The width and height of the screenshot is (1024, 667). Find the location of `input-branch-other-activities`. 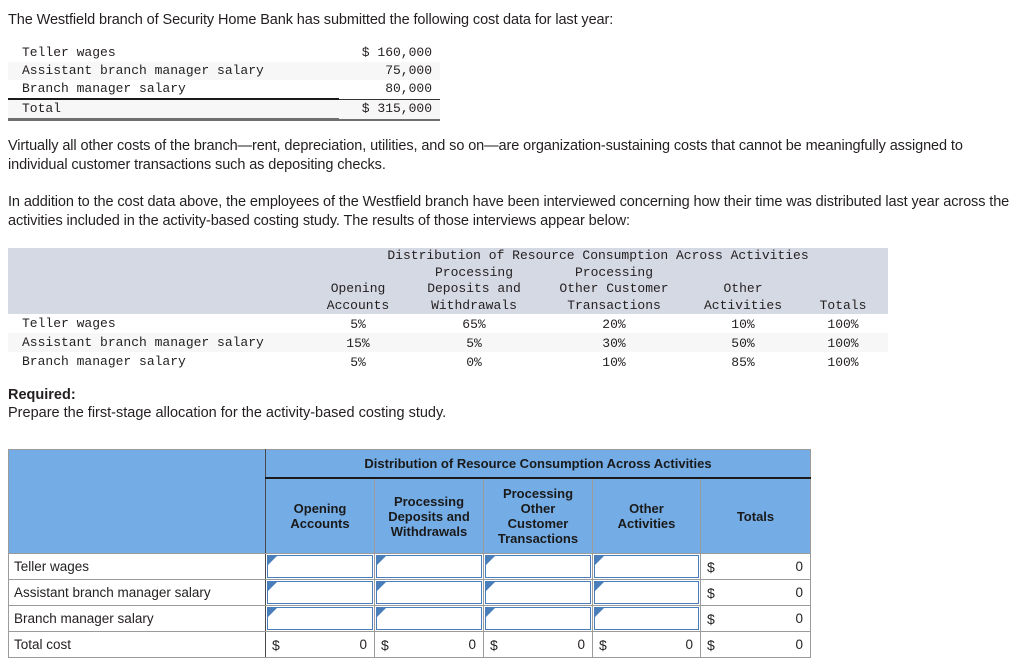

input-branch-other-activities is located at coordinates (646, 618).